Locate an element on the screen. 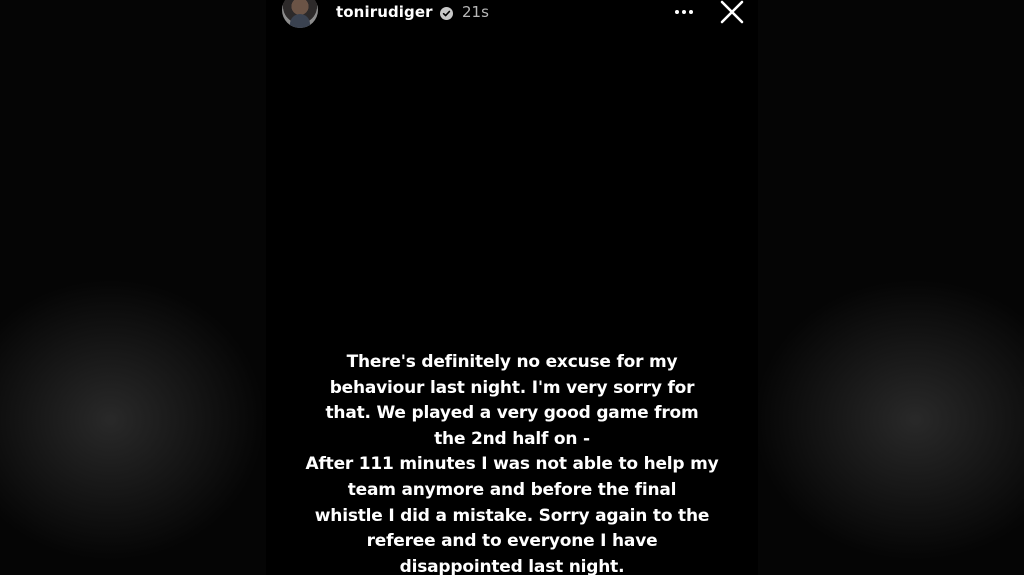 This screenshot has width=1024, height=575. caption-line: referee and to everyone I have is located at coordinates (512, 541).